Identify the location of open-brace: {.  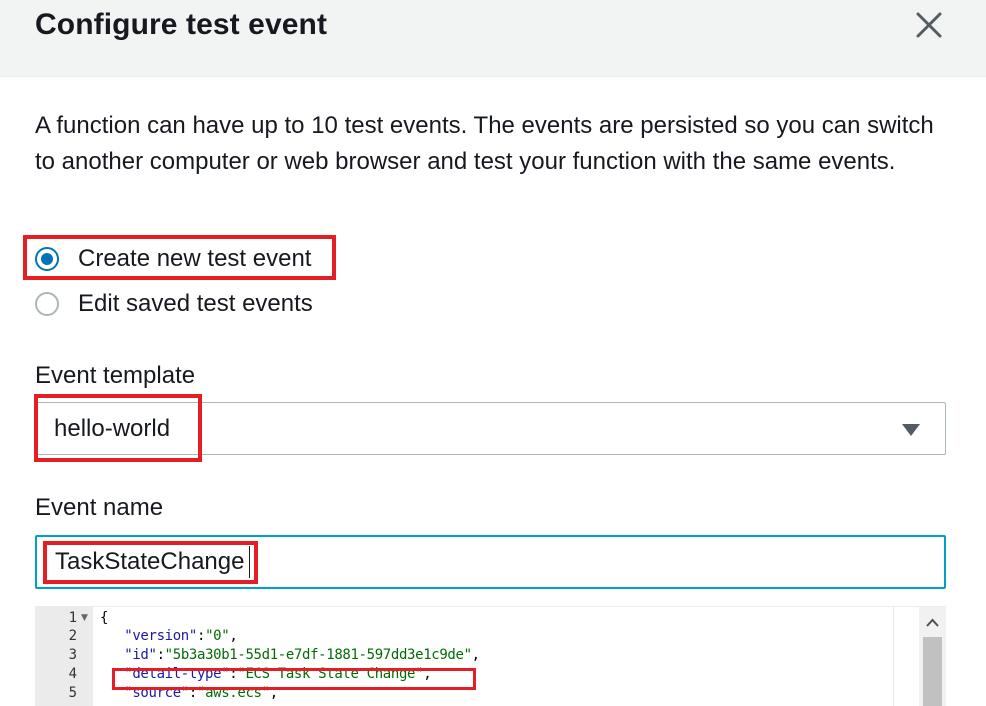
(104, 618).